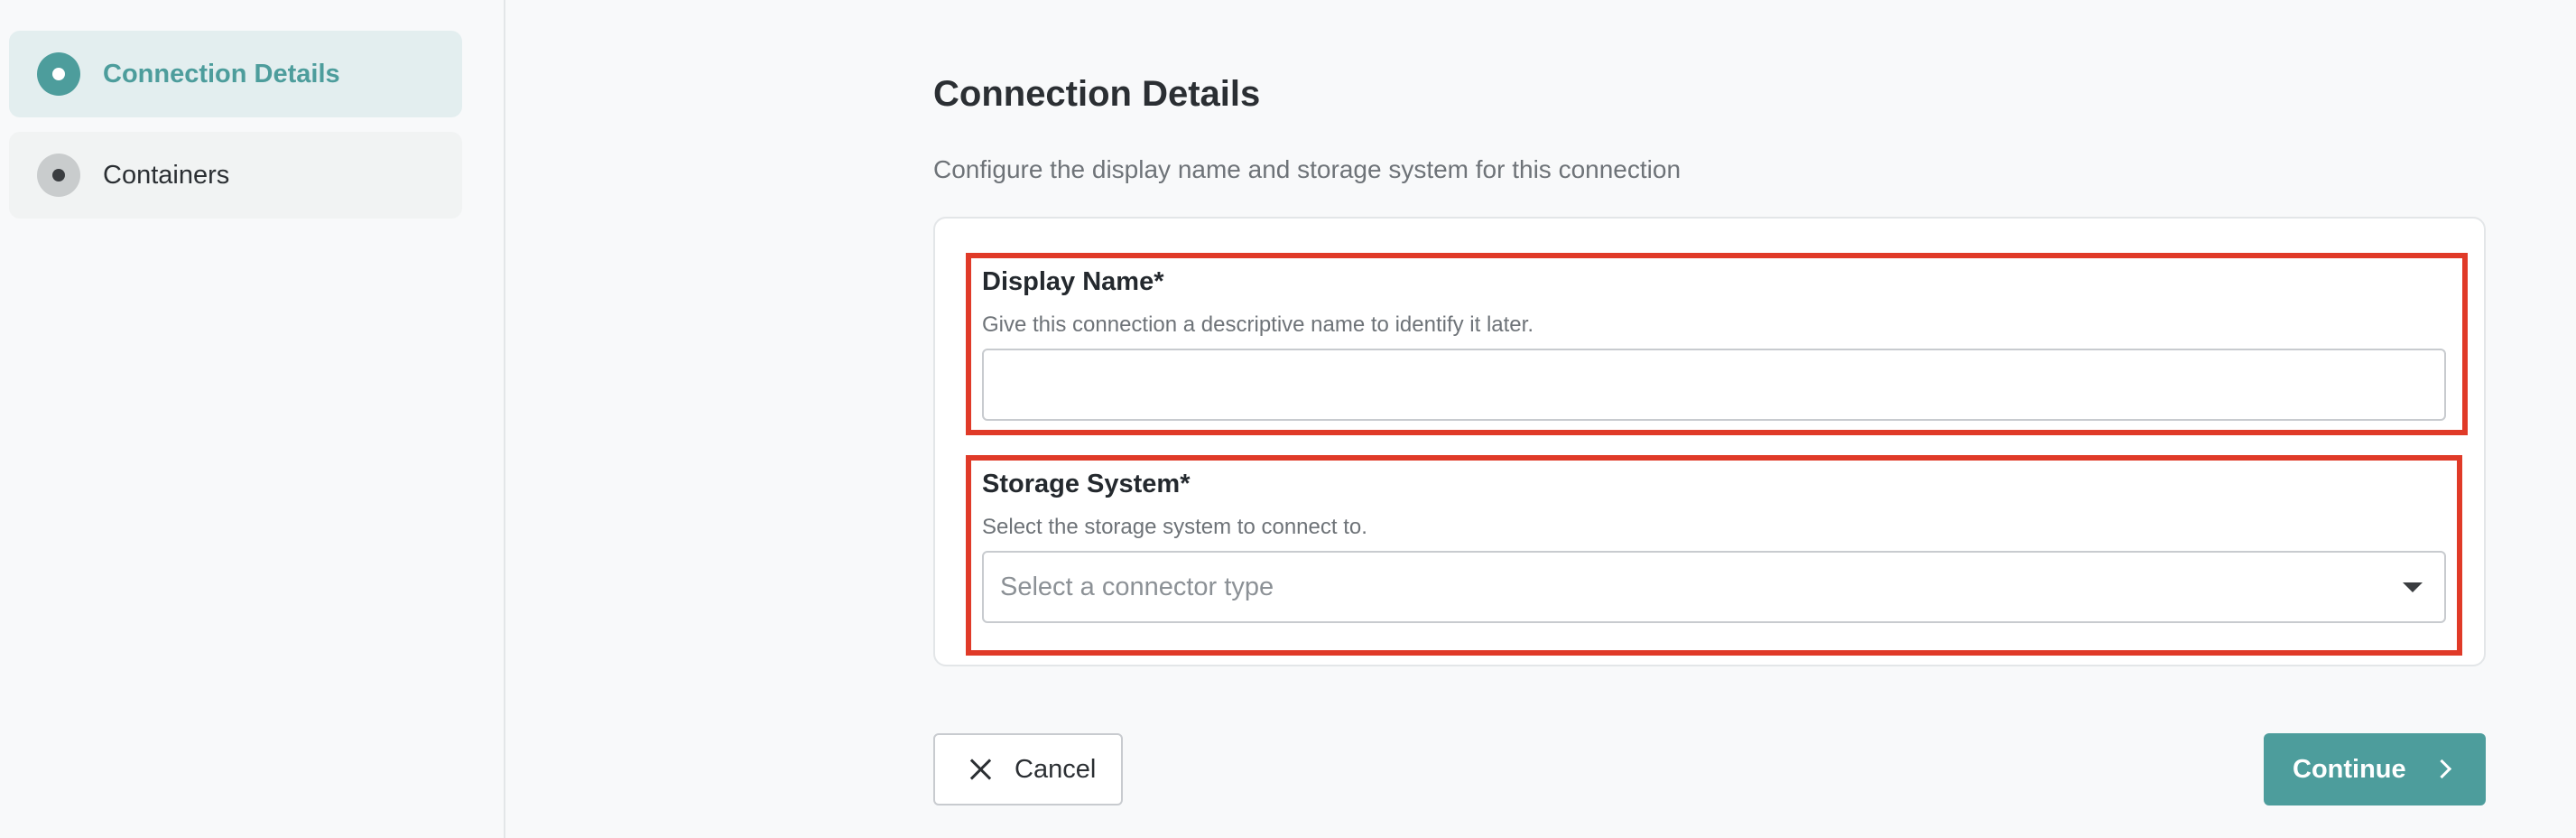 The image size is (2576, 838). What do you see at coordinates (167, 175) in the screenshot?
I see `sidebar-step-label: Containers` at bounding box center [167, 175].